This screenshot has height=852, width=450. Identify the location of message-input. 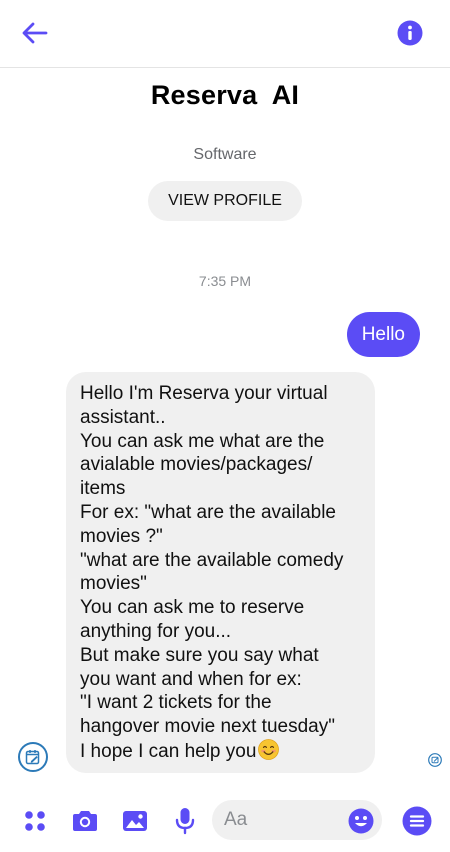
(284, 820).